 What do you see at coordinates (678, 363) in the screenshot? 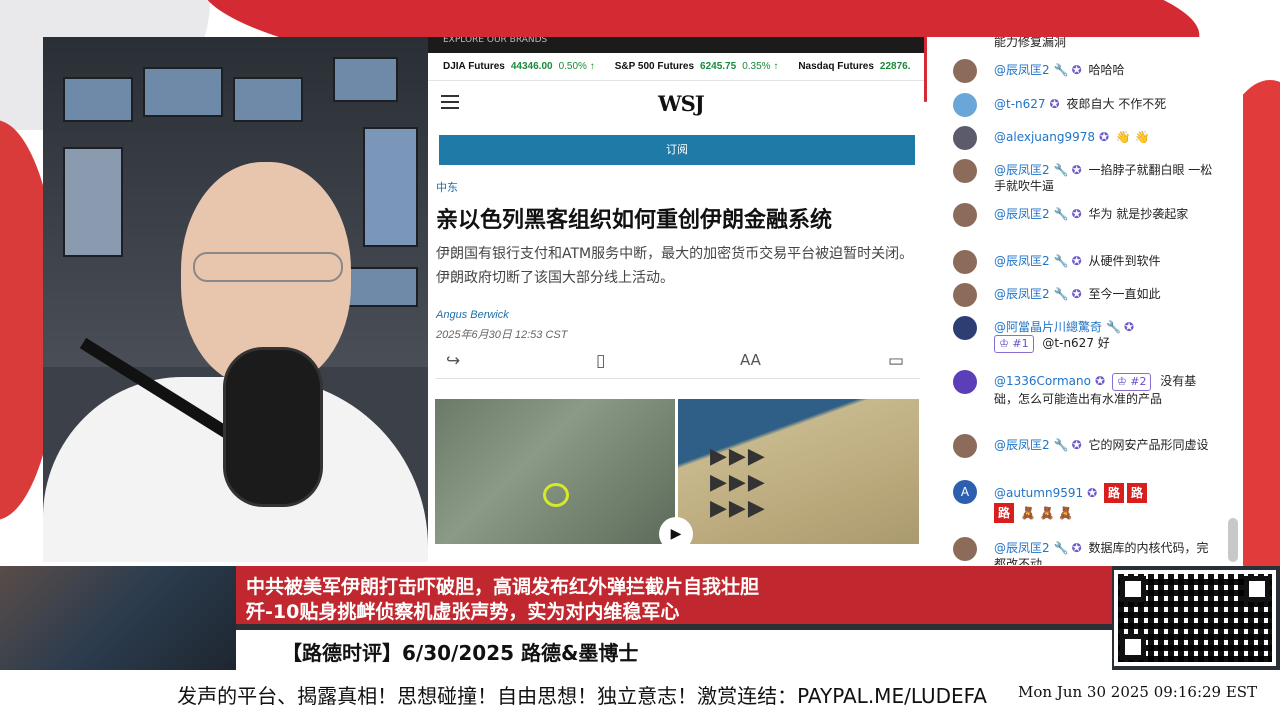
I see `article-actions: ↪ ▯ AA ▭` at bounding box center [678, 363].